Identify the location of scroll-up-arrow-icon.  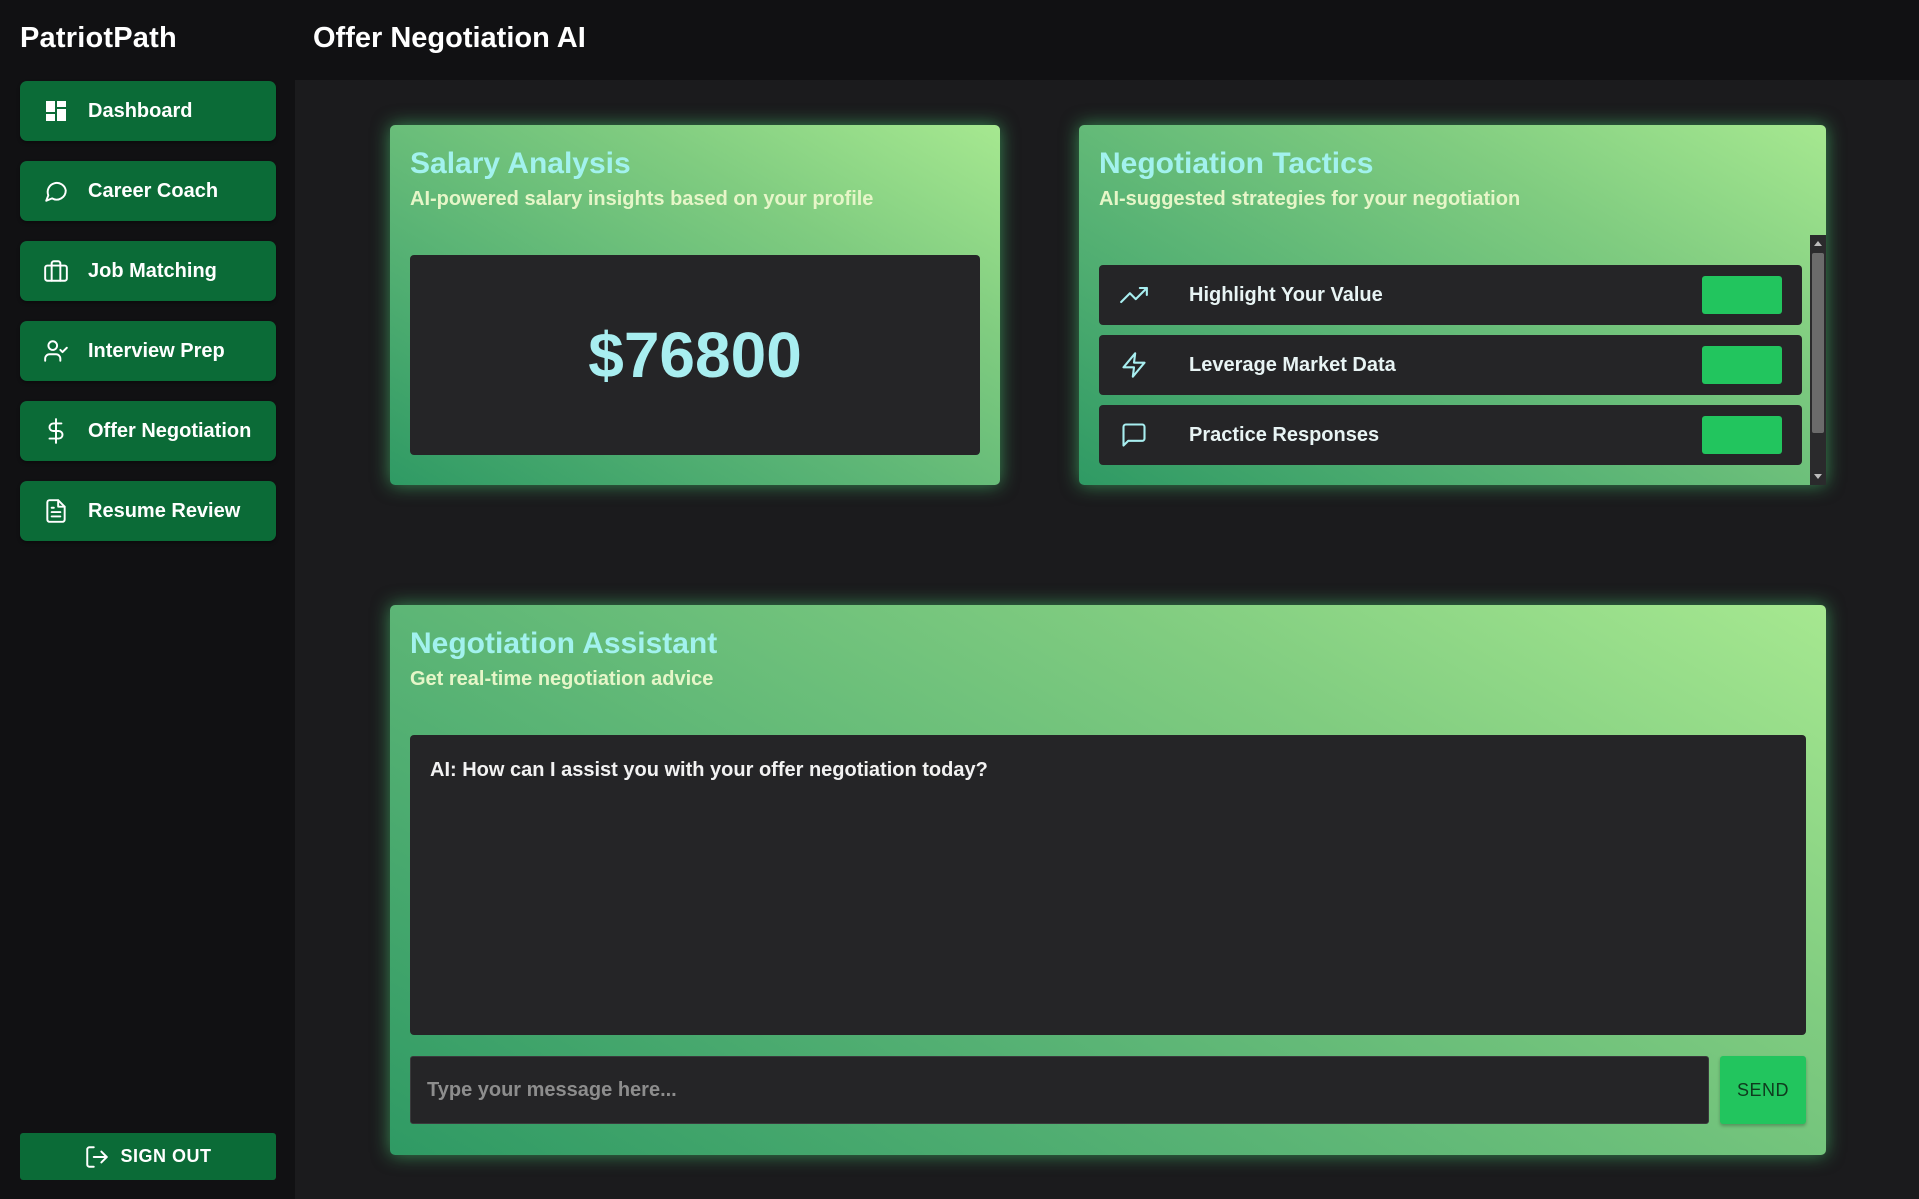
(1818, 243).